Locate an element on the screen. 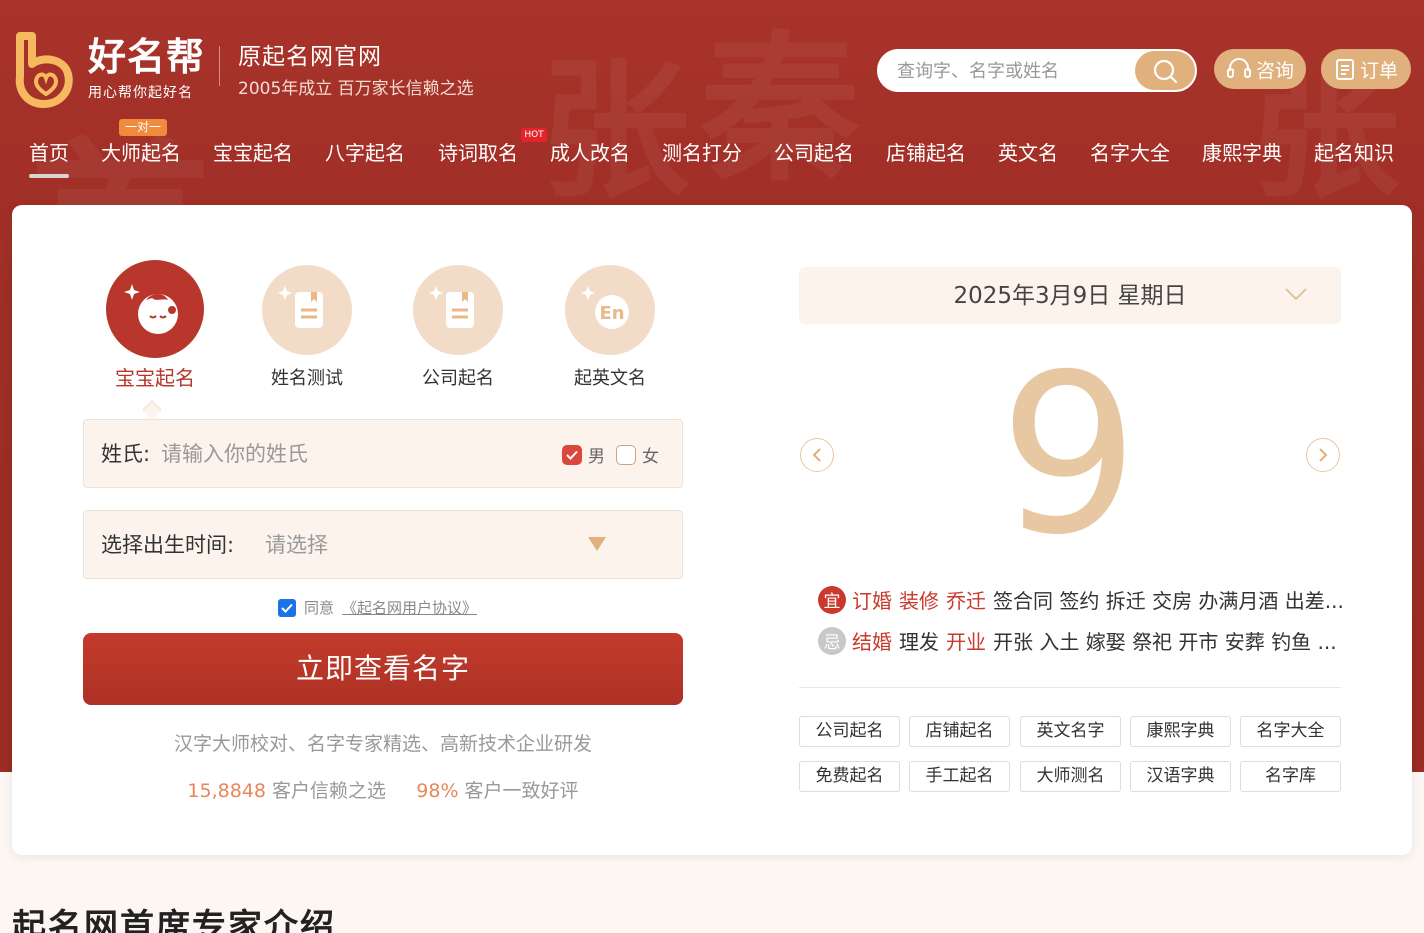  tag-link: 名字库 is located at coordinates (1290, 776).